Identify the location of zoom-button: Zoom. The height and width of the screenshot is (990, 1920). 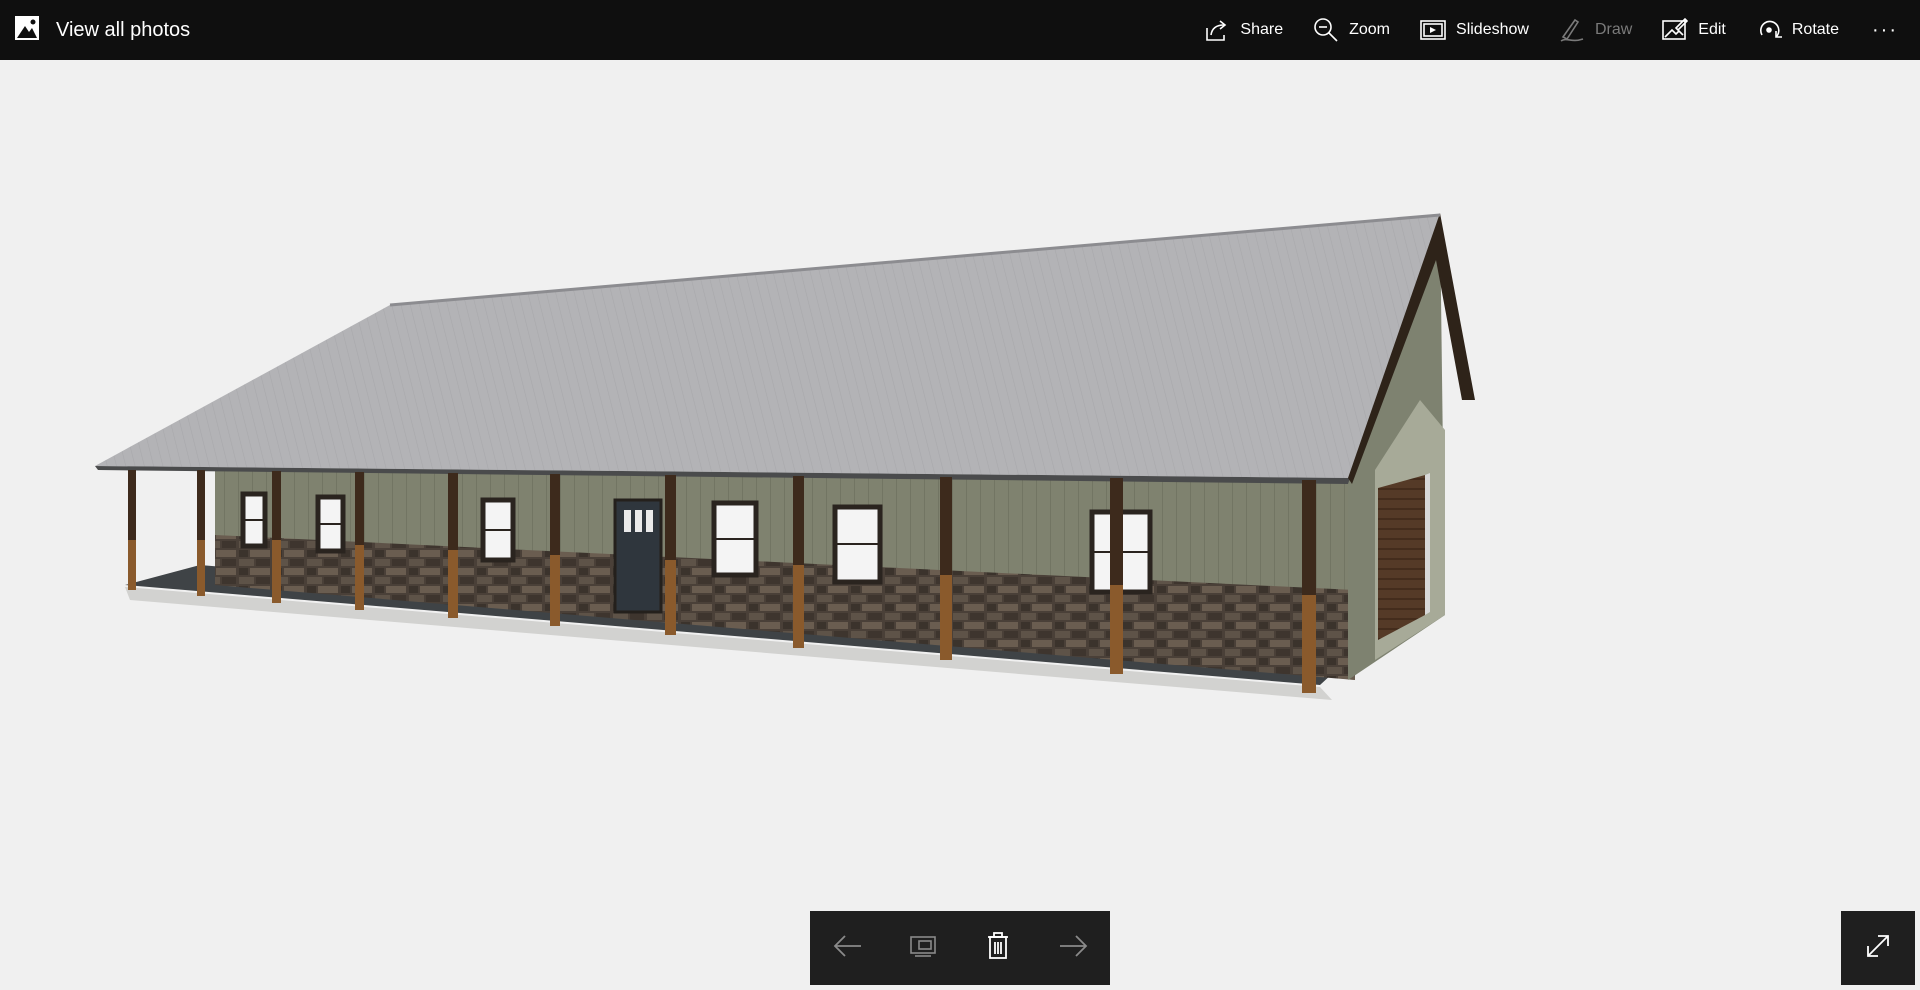
(1351, 30).